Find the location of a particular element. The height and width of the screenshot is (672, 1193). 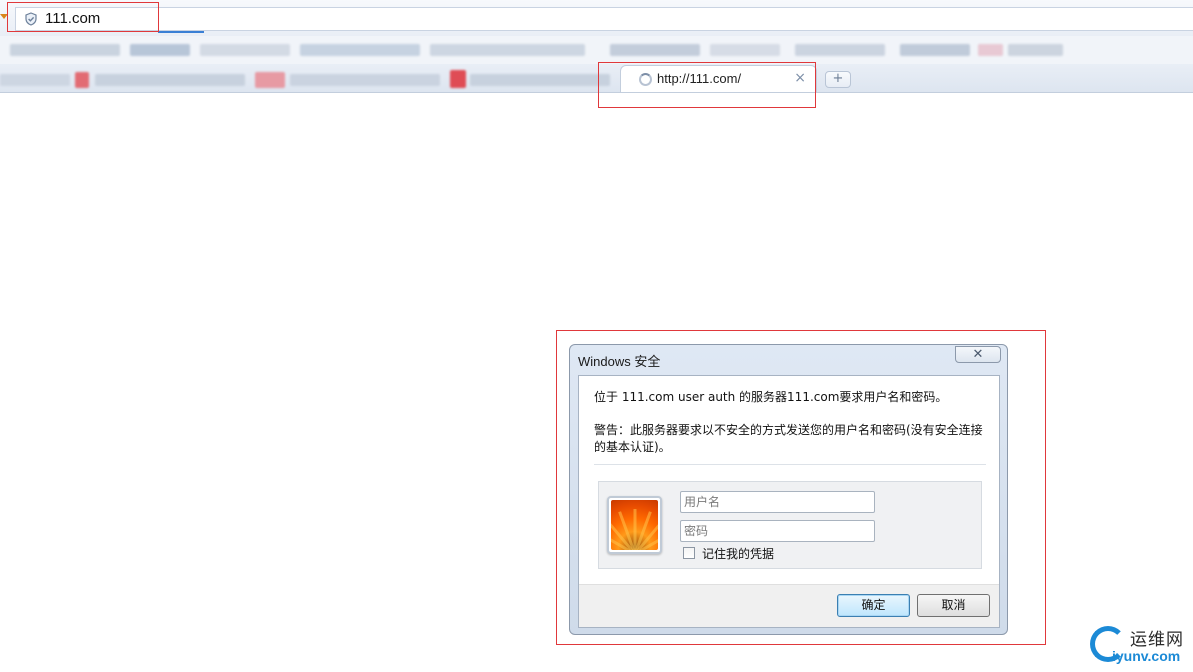

tab-close-icon: × is located at coordinates (800, 78).